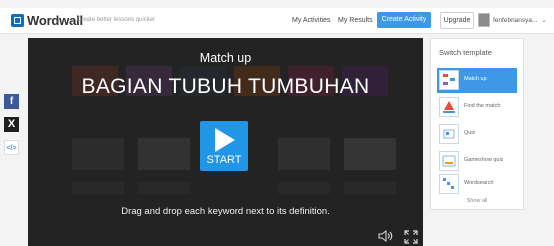 This screenshot has width=554, height=246. I want to click on start-label: START, so click(224, 160).